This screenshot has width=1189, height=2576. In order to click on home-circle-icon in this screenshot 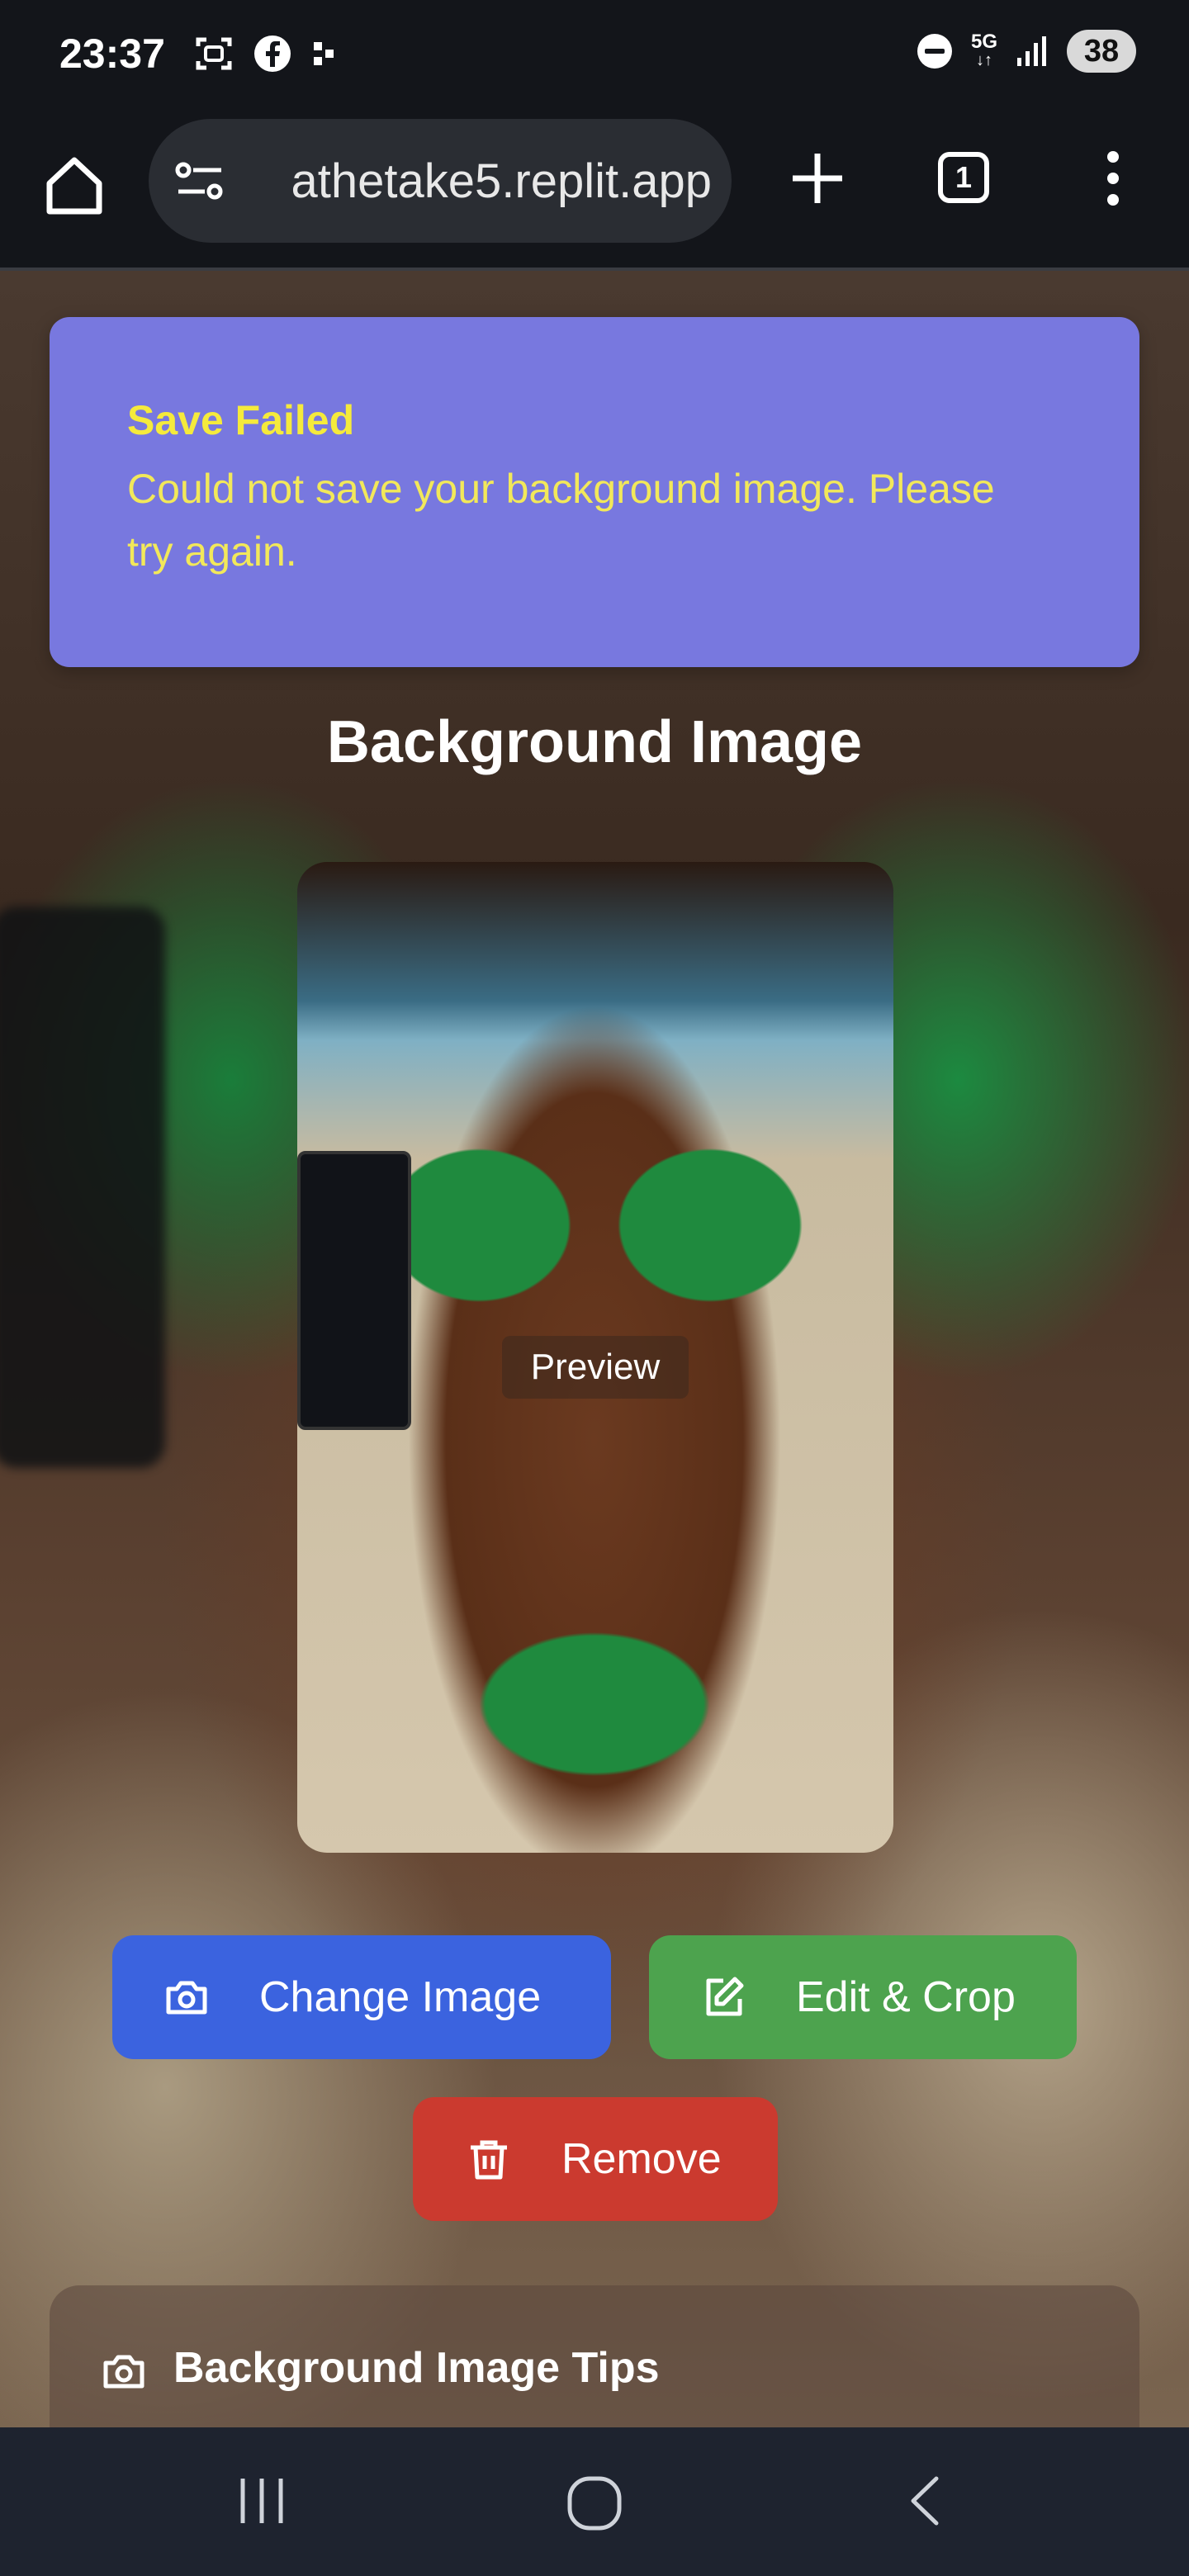, I will do `click(594, 2503)`.